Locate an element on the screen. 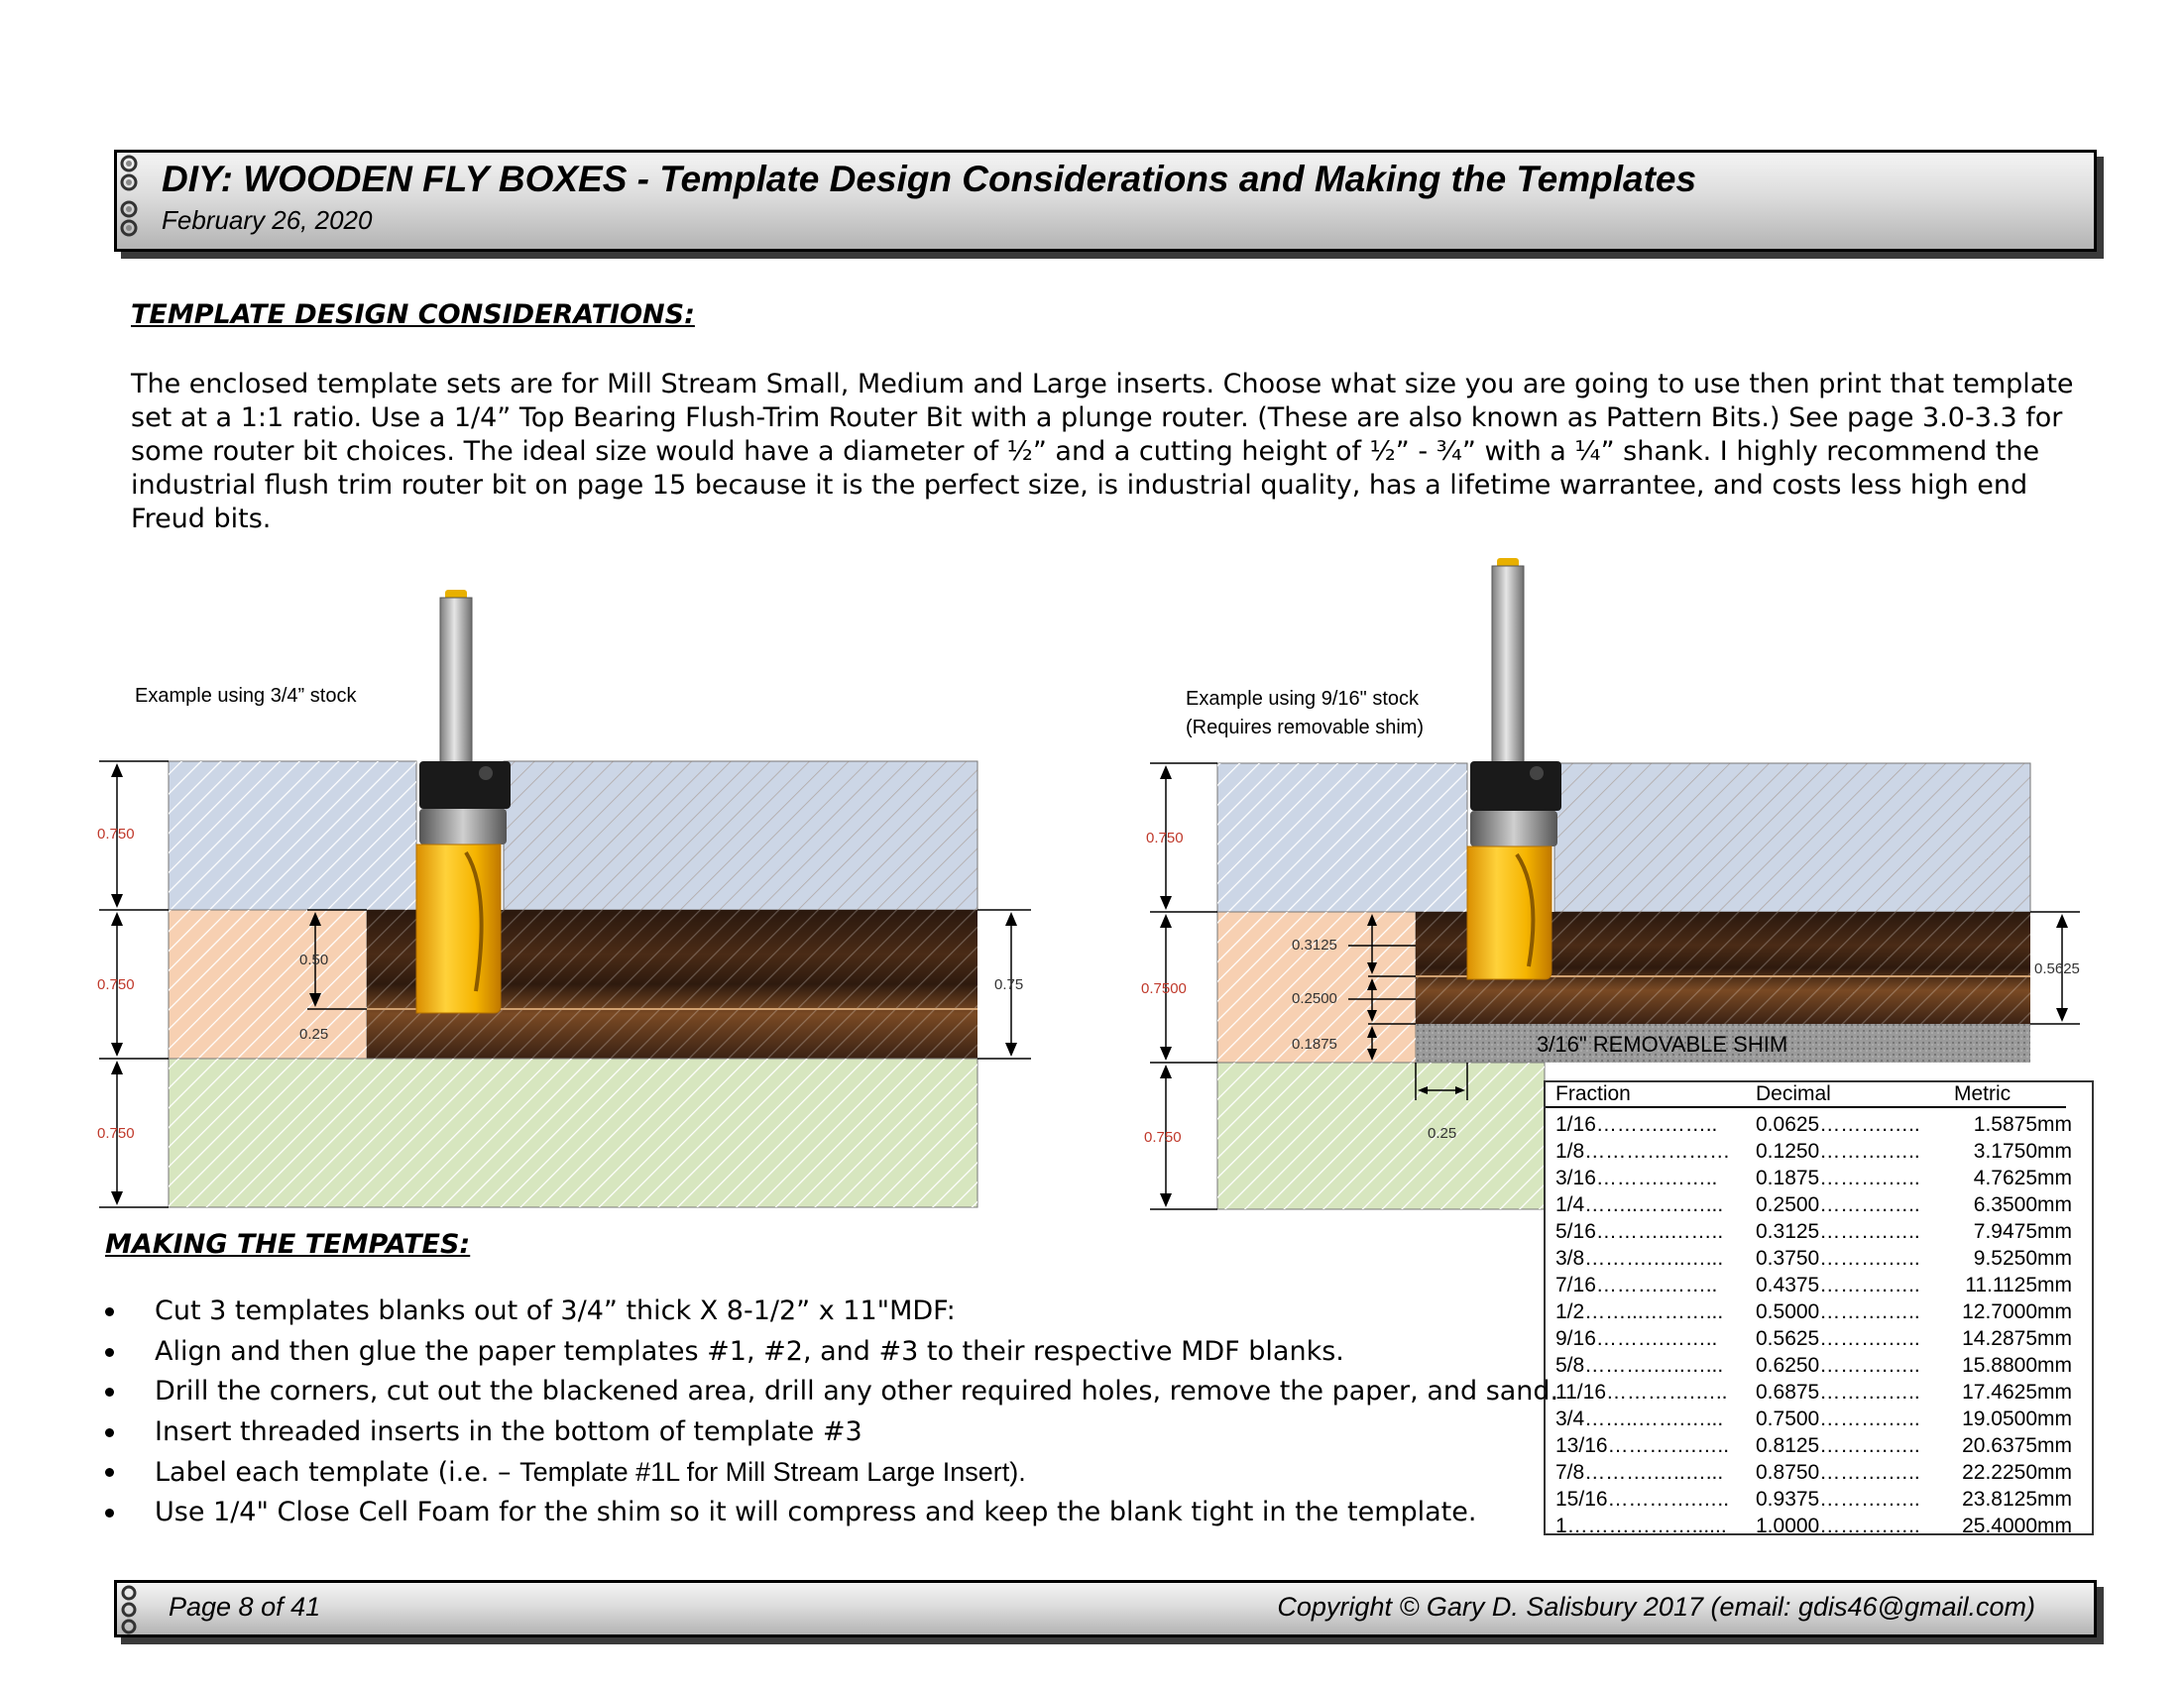 Image resolution: width=2184 pixels, height=1688 pixels. table-row: 7/16……….…….. 0.4375……….….. 11.1125mm is located at coordinates (1819, 1285).